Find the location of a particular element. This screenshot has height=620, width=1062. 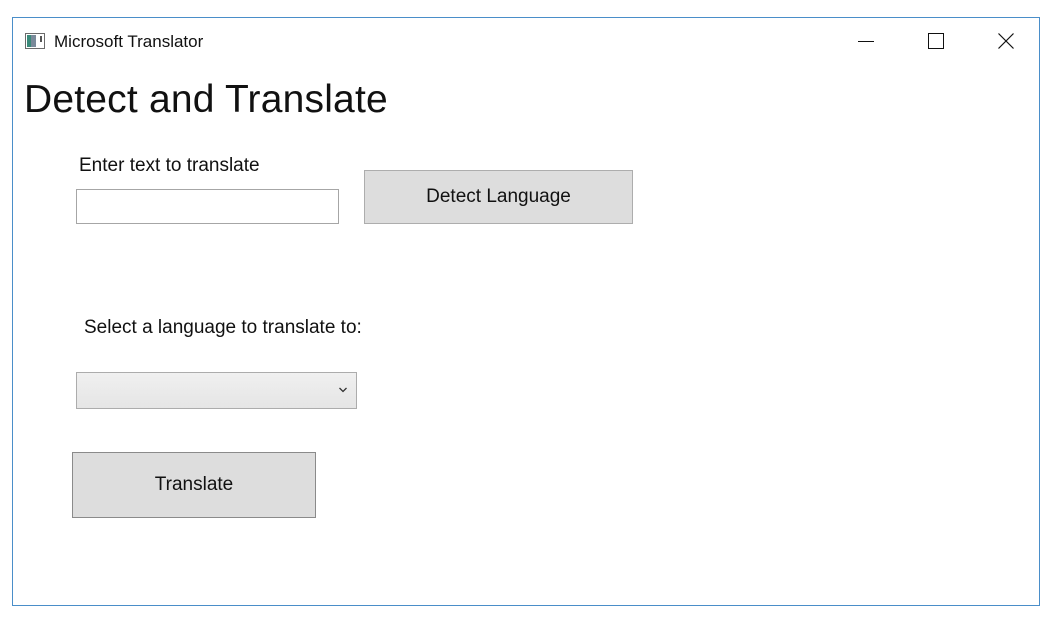

close-icon is located at coordinates (1006, 41).